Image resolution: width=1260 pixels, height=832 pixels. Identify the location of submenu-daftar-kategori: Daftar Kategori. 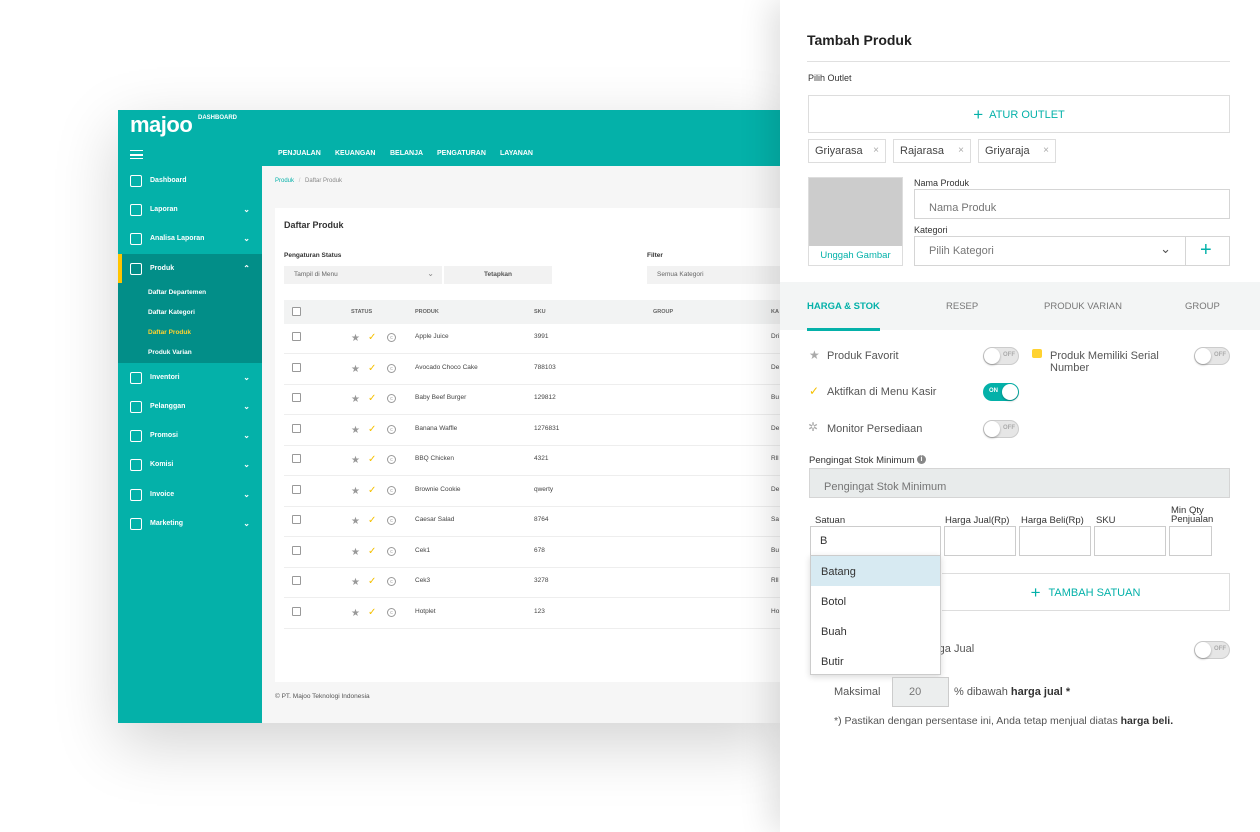
(171, 312).